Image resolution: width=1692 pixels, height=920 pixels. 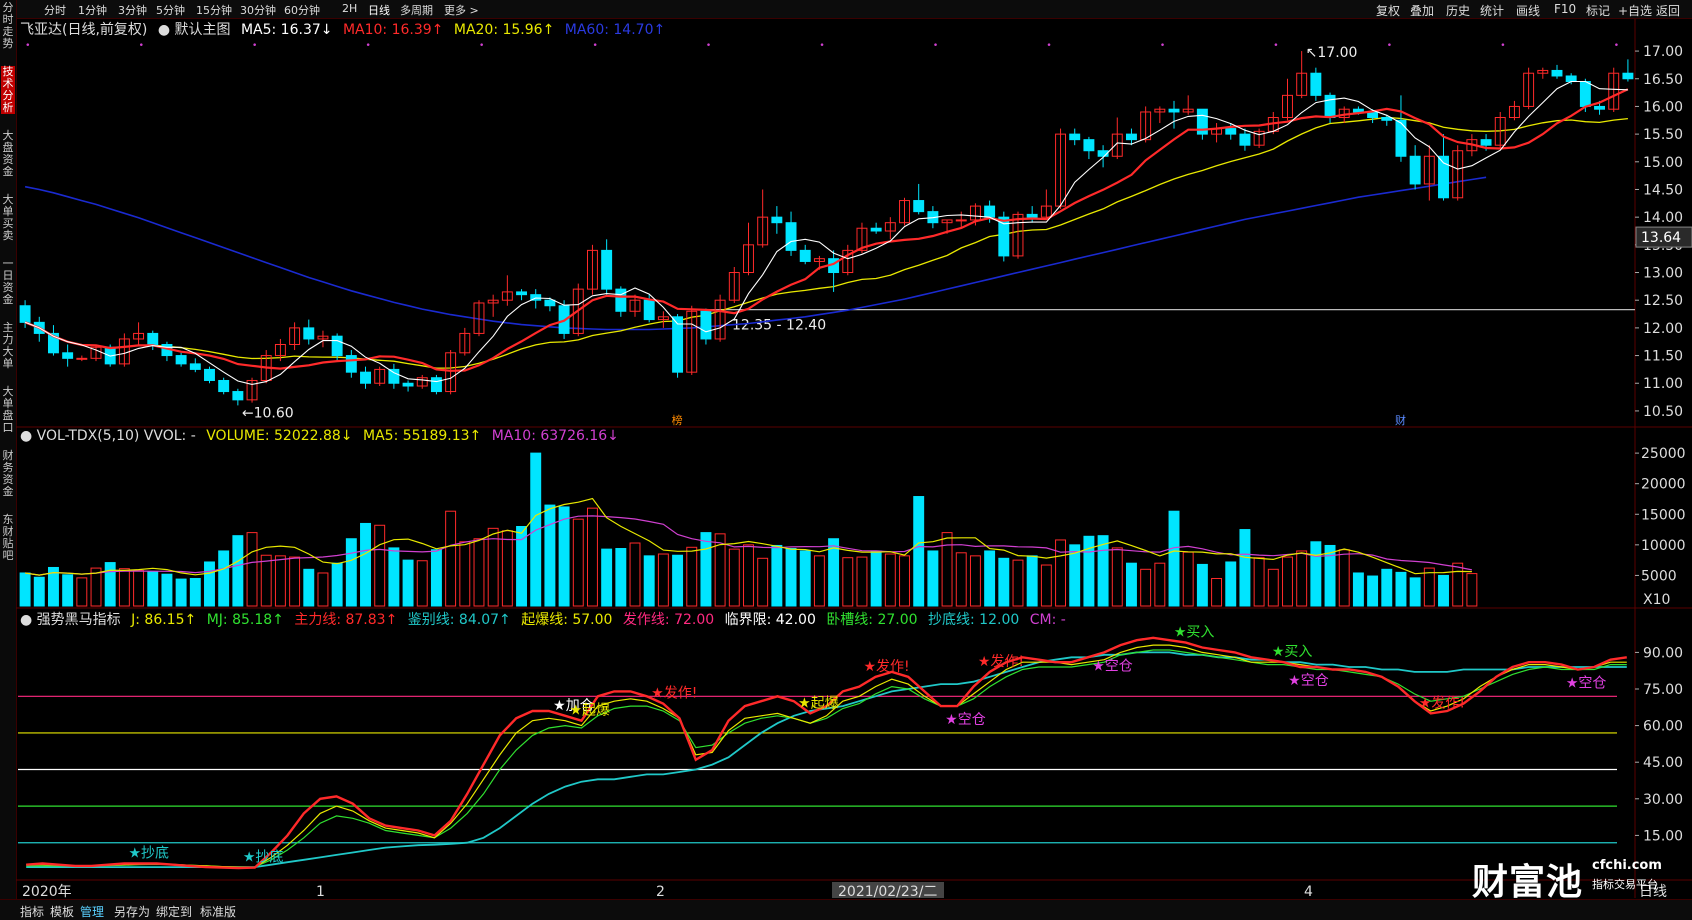 What do you see at coordinates (32, 911) in the screenshot?
I see `bottom-tab-0: 指标` at bounding box center [32, 911].